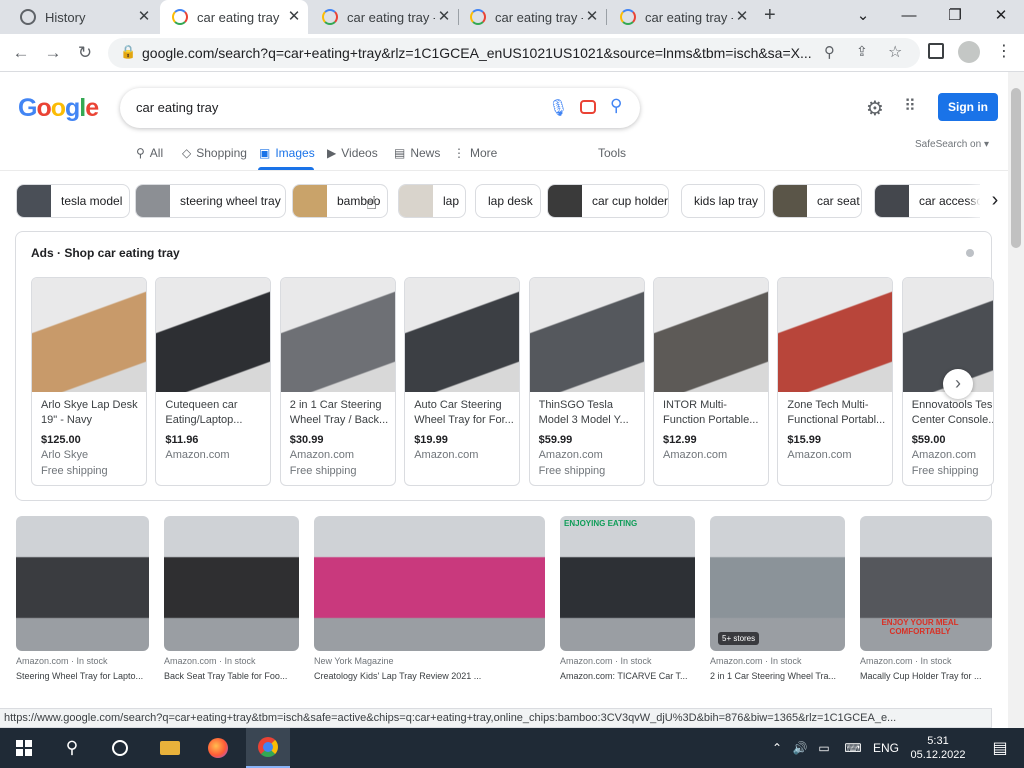  What do you see at coordinates (475, 153) in the screenshot?
I see `nav-more: ⋮ More` at bounding box center [475, 153].